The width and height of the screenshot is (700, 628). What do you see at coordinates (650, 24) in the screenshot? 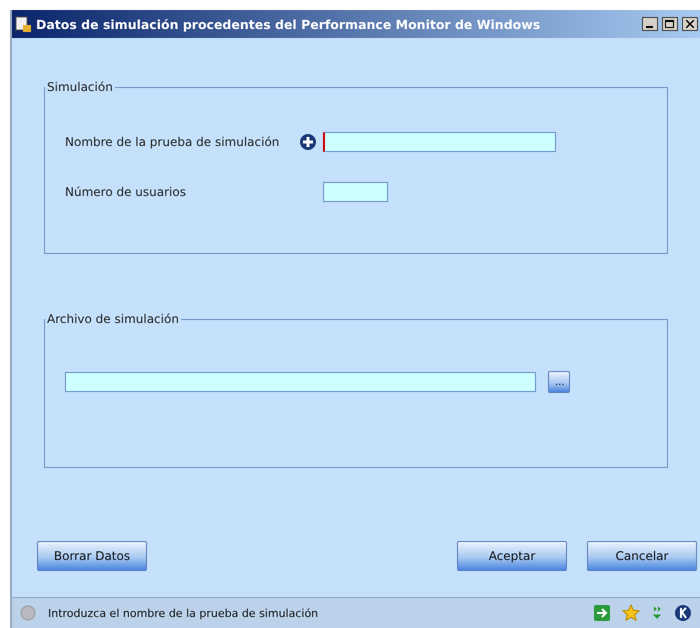
I see `minimize-button` at bounding box center [650, 24].